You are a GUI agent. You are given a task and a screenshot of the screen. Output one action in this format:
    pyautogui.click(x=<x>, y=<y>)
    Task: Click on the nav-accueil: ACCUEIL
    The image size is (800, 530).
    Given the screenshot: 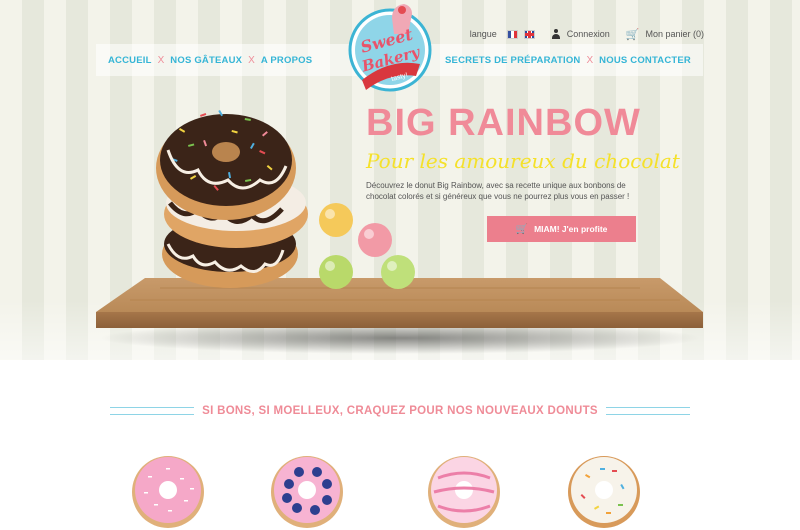 What is the action you would take?
    pyautogui.click(x=130, y=60)
    